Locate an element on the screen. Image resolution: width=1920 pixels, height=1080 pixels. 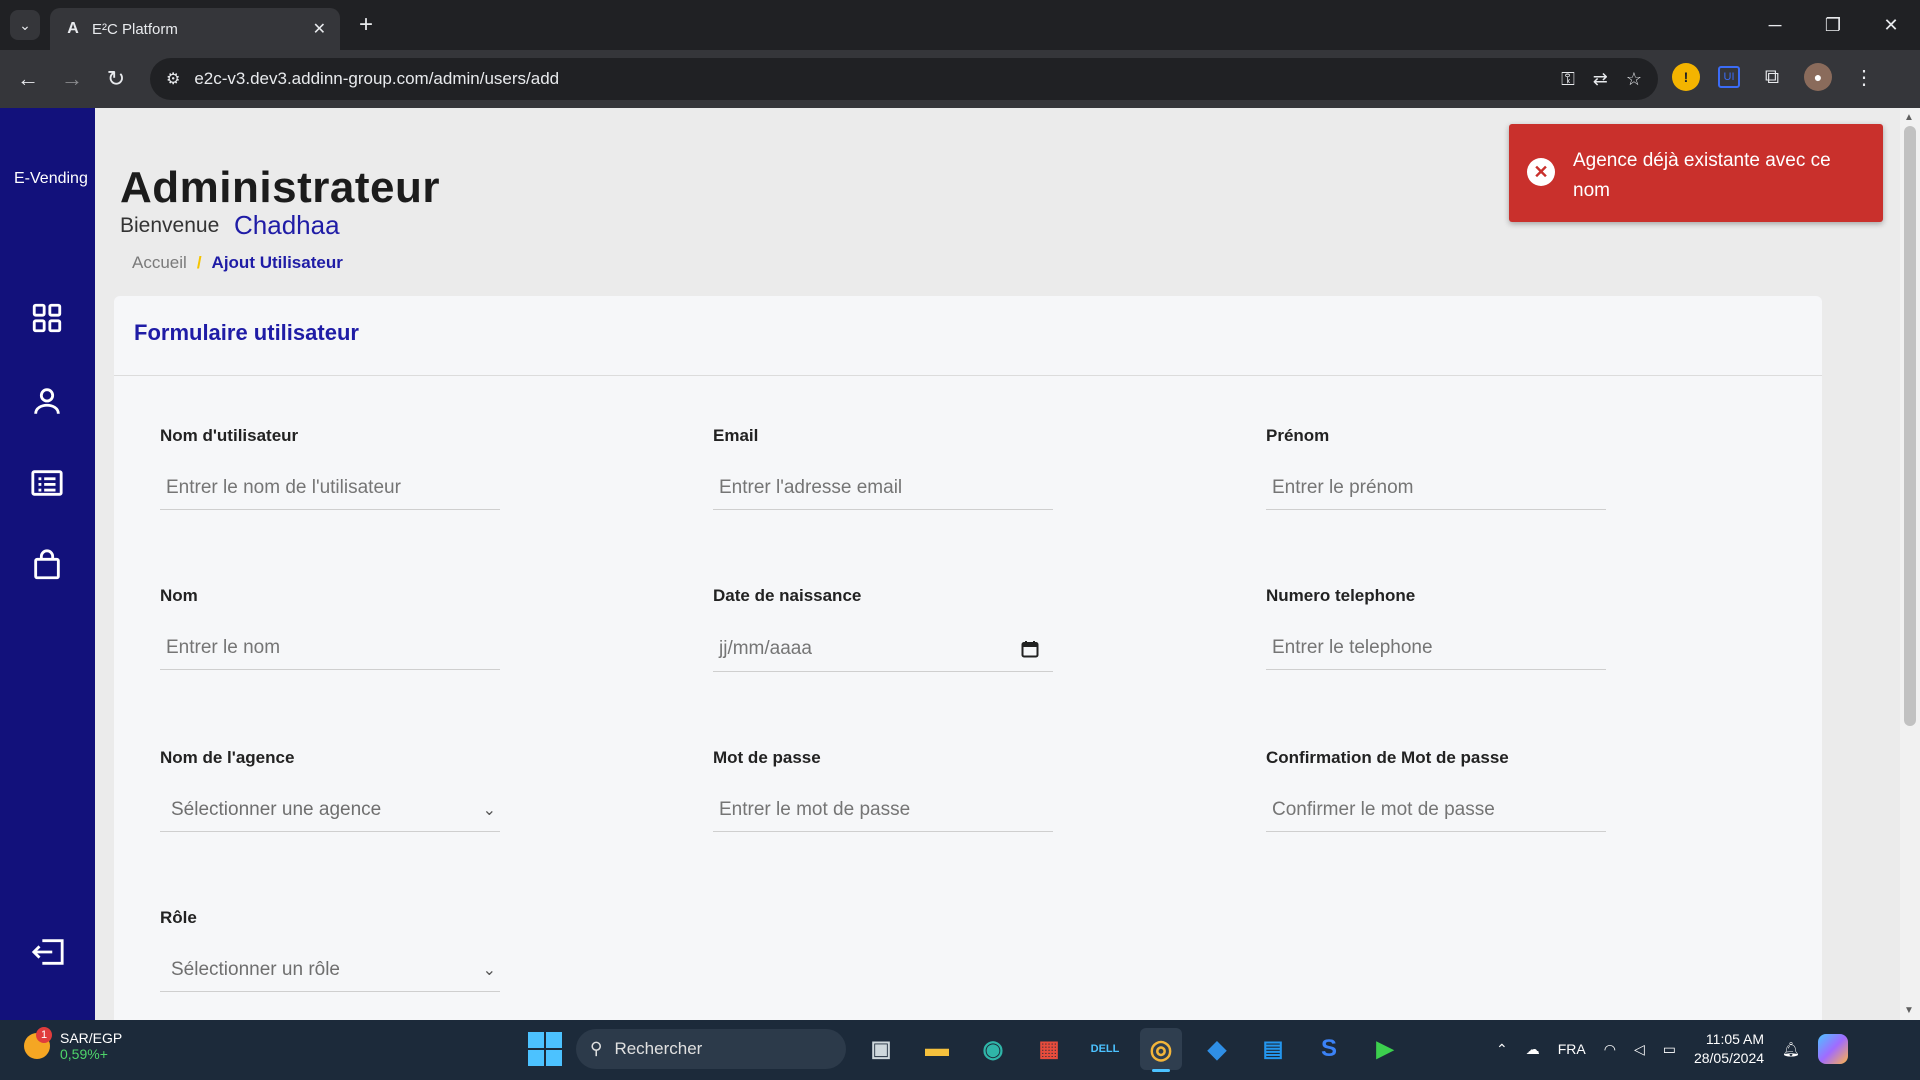
dell-icon: DELL is located at coordinates (1105, 1049).